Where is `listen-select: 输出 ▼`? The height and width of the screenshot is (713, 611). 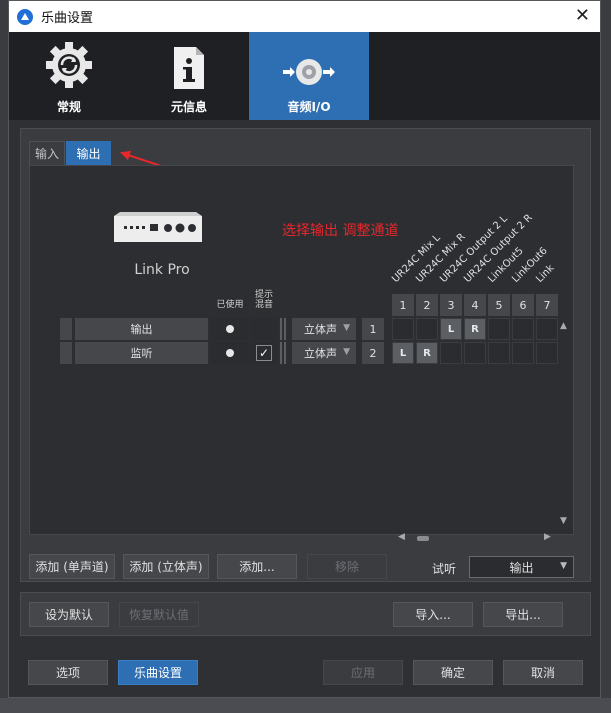 listen-select: 输出 ▼ is located at coordinates (521, 567).